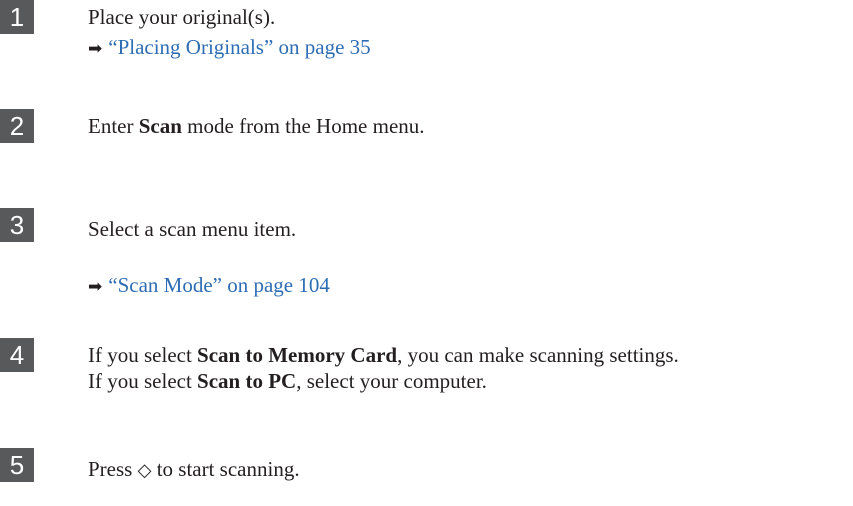  What do you see at coordinates (297, 355) in the screenshot?
I see `menu-option-label: Scan to Memory Card` at bounding box center [297, 355].